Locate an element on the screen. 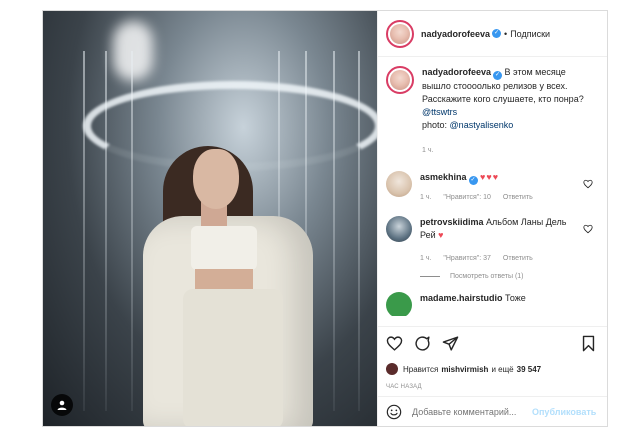 Image resolution: width=620 pixels, height=433 pixels. light-streak is located at coordinates (84, 231).